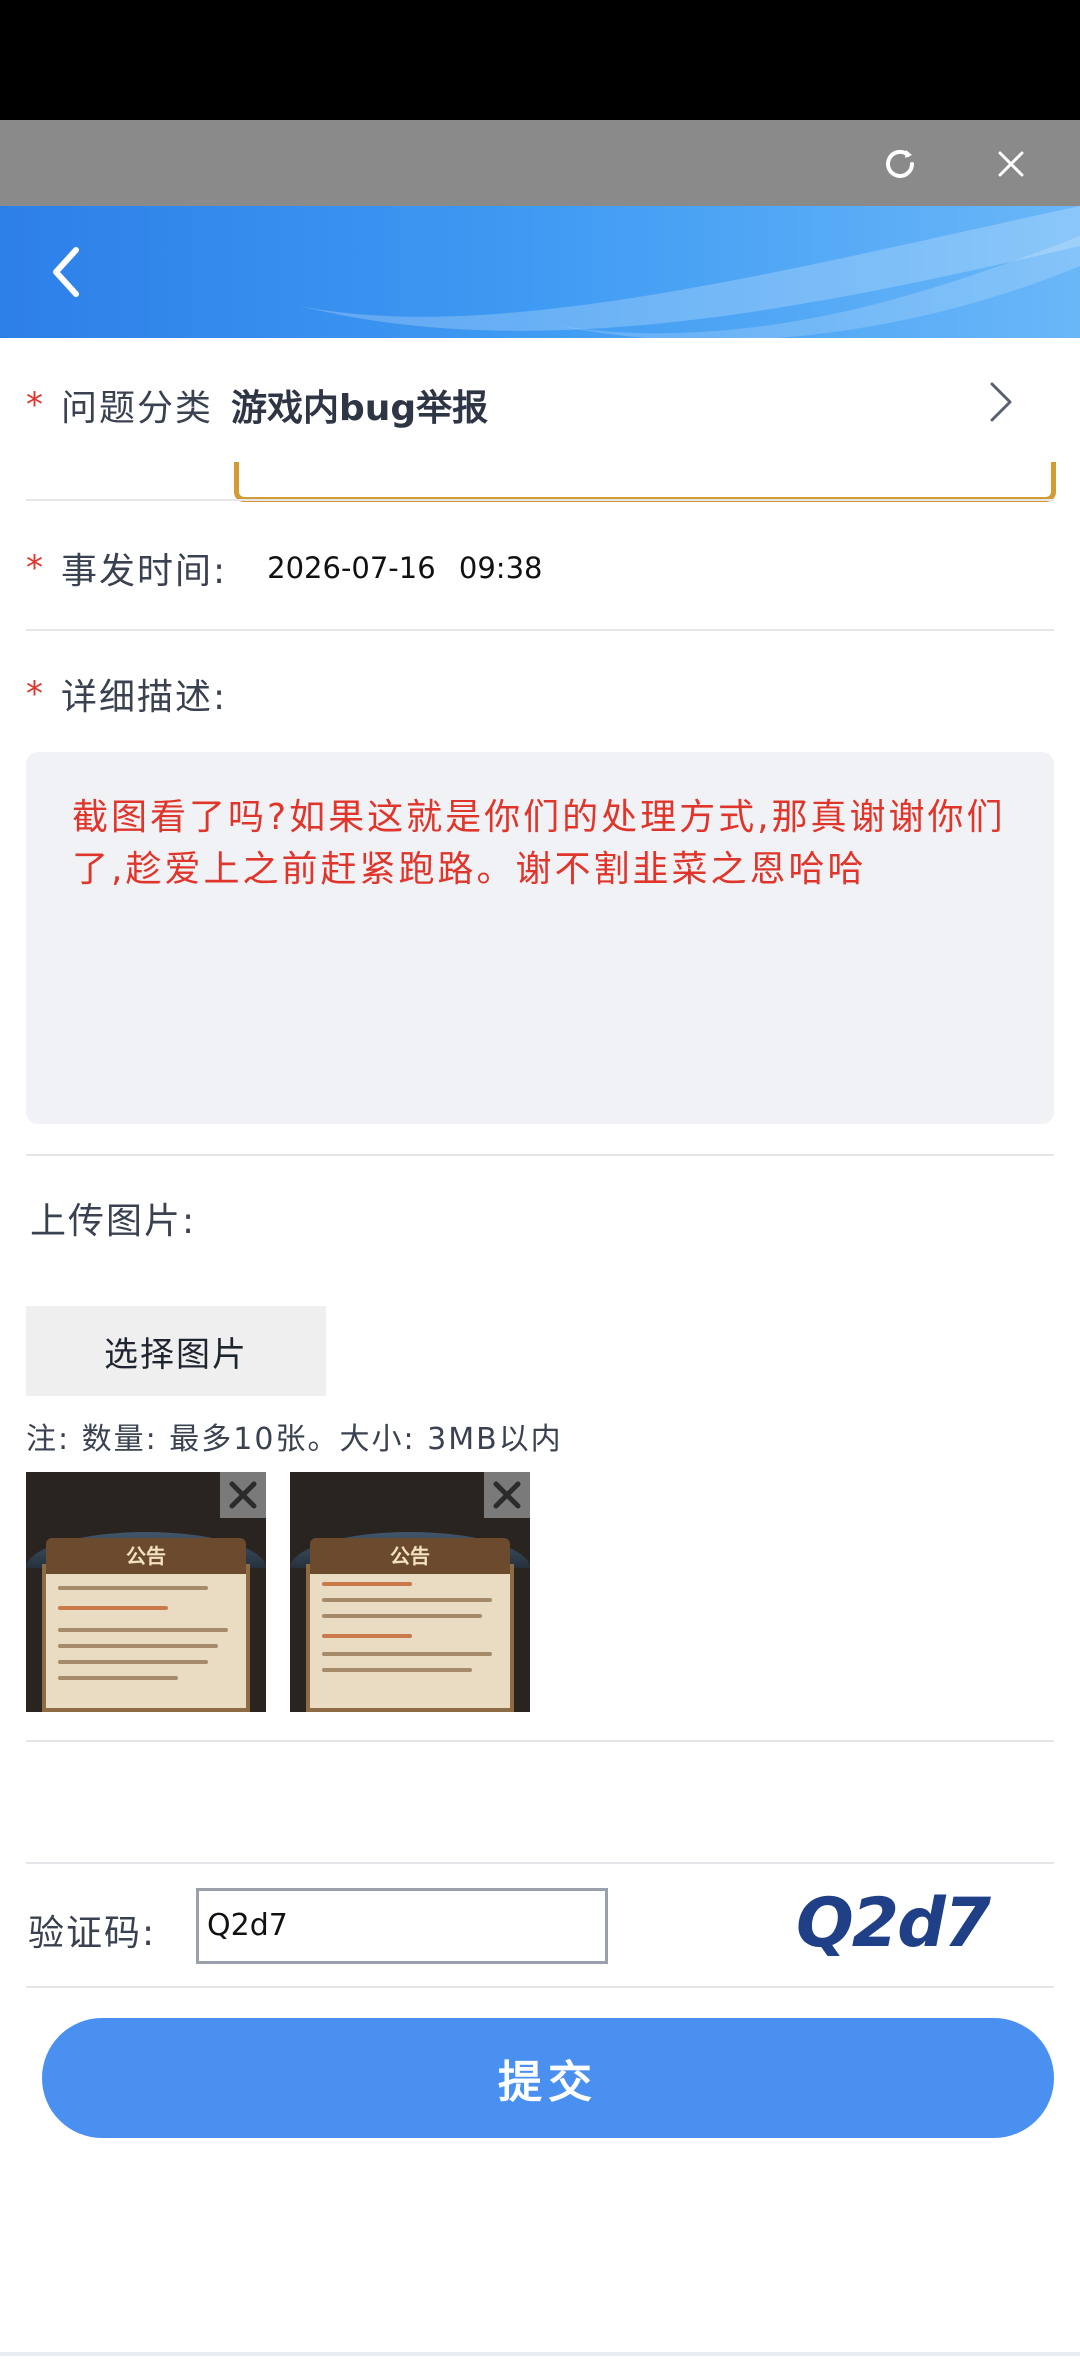 Image resolution: width=1080 pixels, height=2376 pixels. I want to click on category-dropdown-edge, so click(645, 482).